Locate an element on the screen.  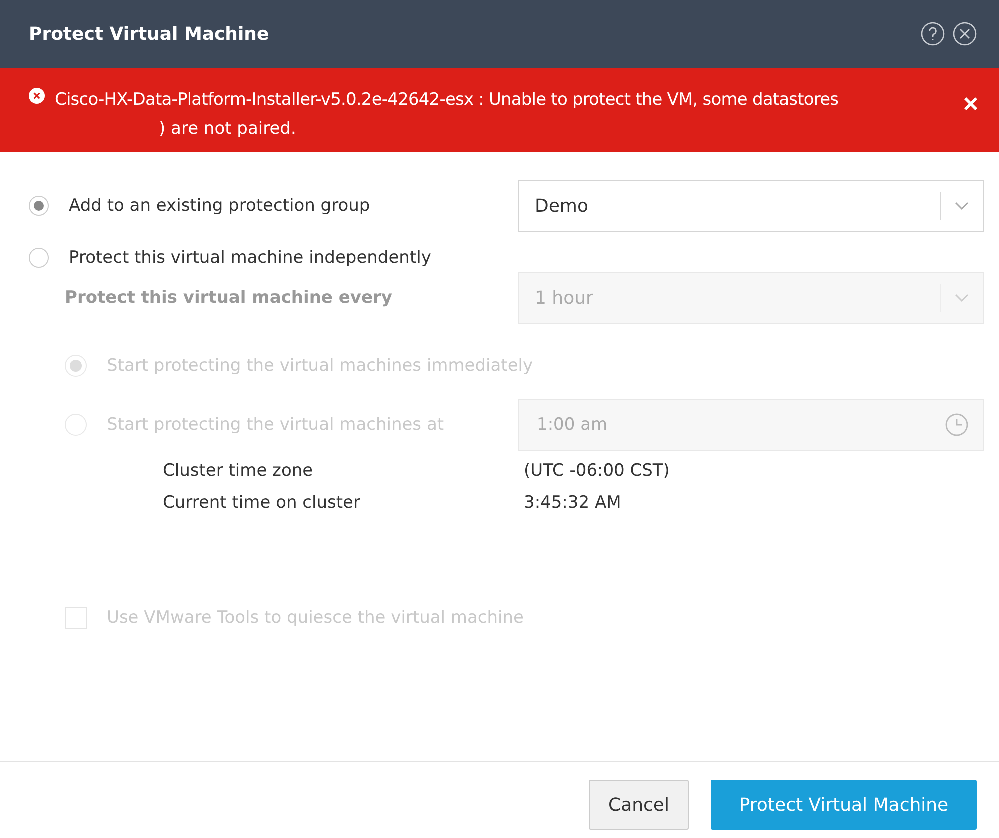
help-icon is located at coordinates (933, 34).